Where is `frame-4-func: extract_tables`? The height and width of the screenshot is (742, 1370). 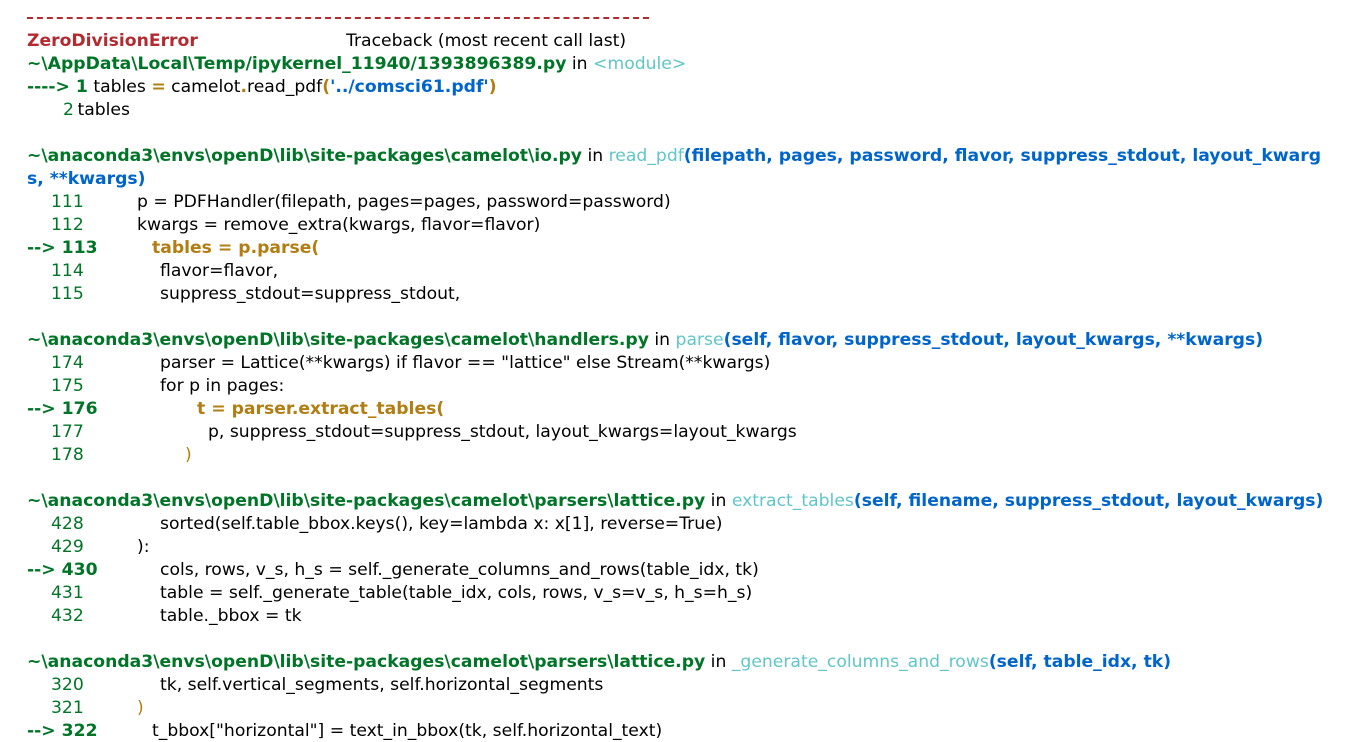
frame-4-func: extract_tables is located at coordinates (792, 501).